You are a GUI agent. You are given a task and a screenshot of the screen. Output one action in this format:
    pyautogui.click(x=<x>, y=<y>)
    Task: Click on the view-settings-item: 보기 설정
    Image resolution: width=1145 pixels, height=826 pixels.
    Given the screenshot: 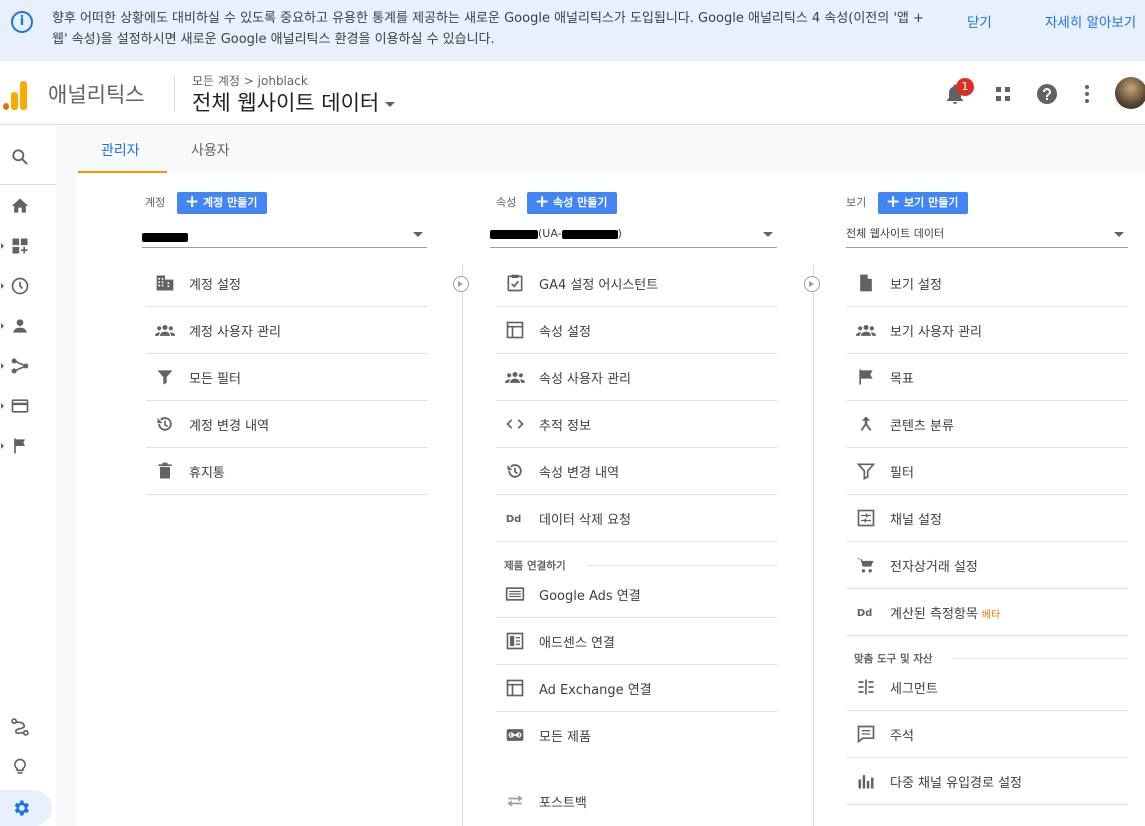 What is the action you would take?
    pyautogui.click(x=987, y=283)
    